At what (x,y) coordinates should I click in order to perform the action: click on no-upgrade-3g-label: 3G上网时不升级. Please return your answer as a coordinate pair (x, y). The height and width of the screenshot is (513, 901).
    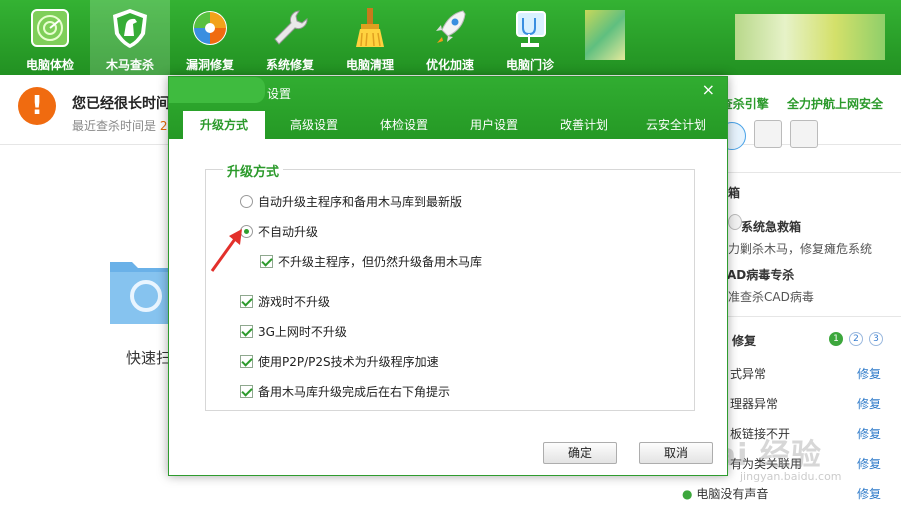
    Looking at the image, I should click on (302, 331).